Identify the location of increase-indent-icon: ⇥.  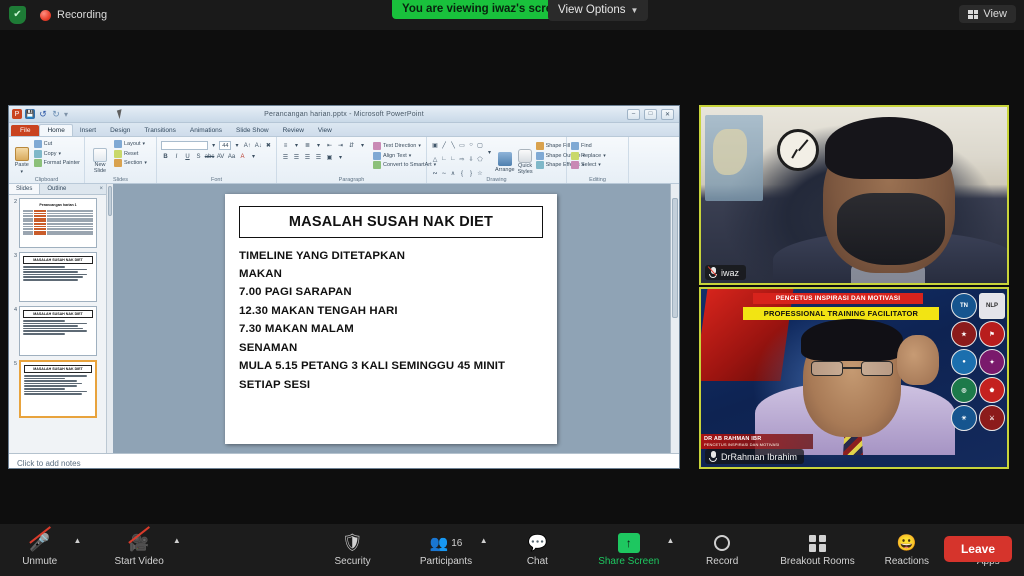
(340, 145).